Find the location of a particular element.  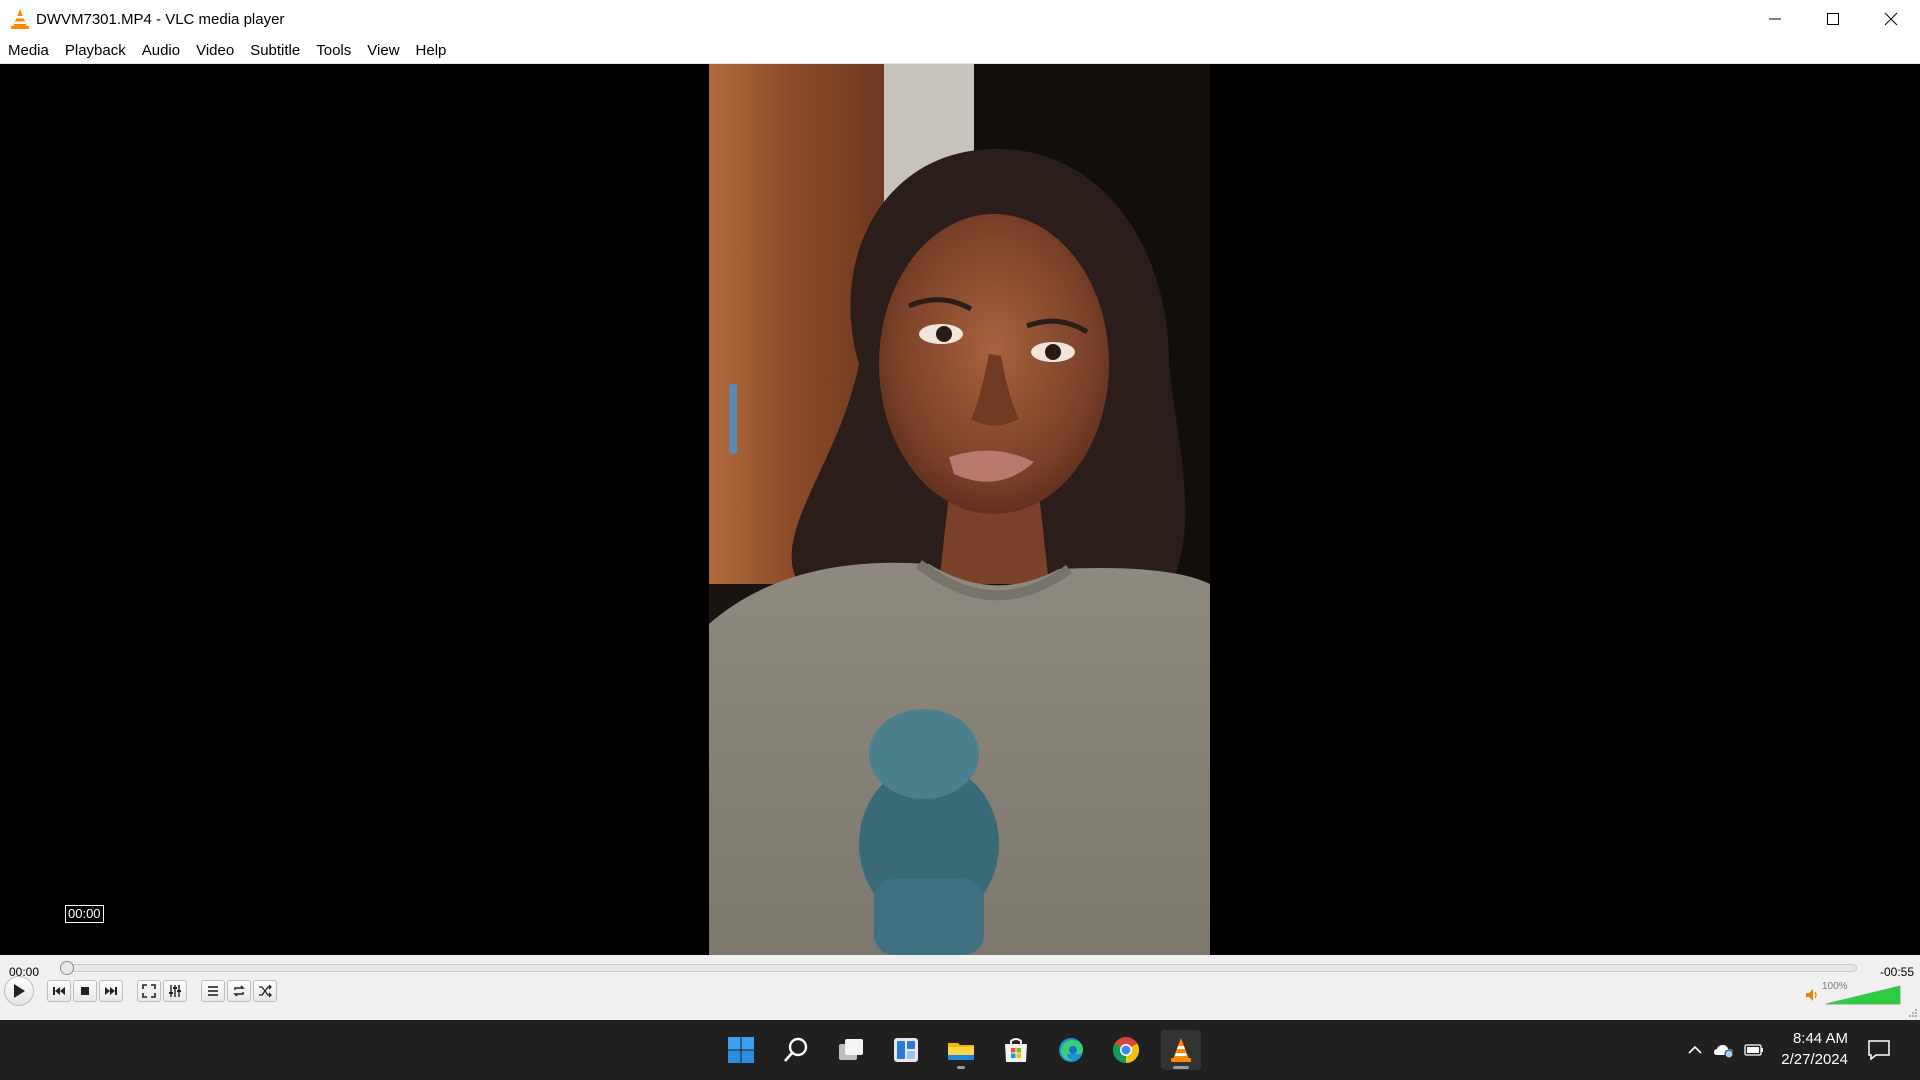

seek-handle is located at coordinates (67, 968).